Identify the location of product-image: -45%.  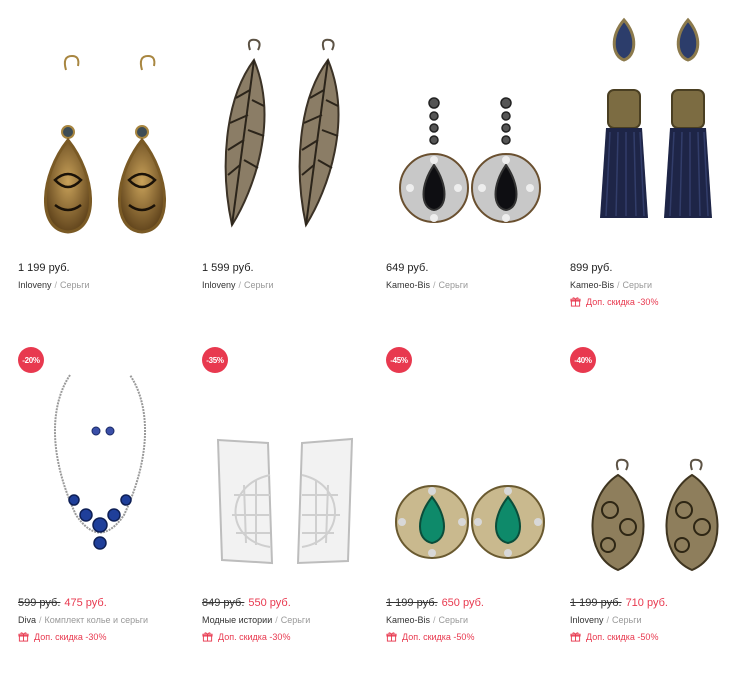
(460, 462).